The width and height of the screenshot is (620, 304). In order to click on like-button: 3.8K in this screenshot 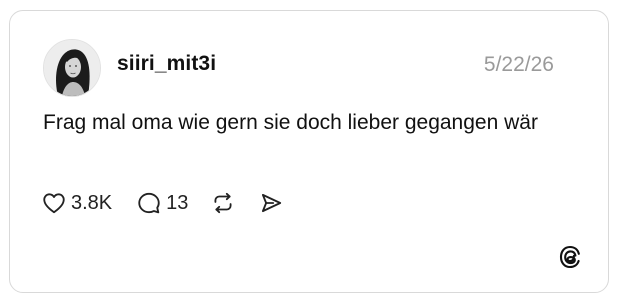, I will do `click(76, 203)`.